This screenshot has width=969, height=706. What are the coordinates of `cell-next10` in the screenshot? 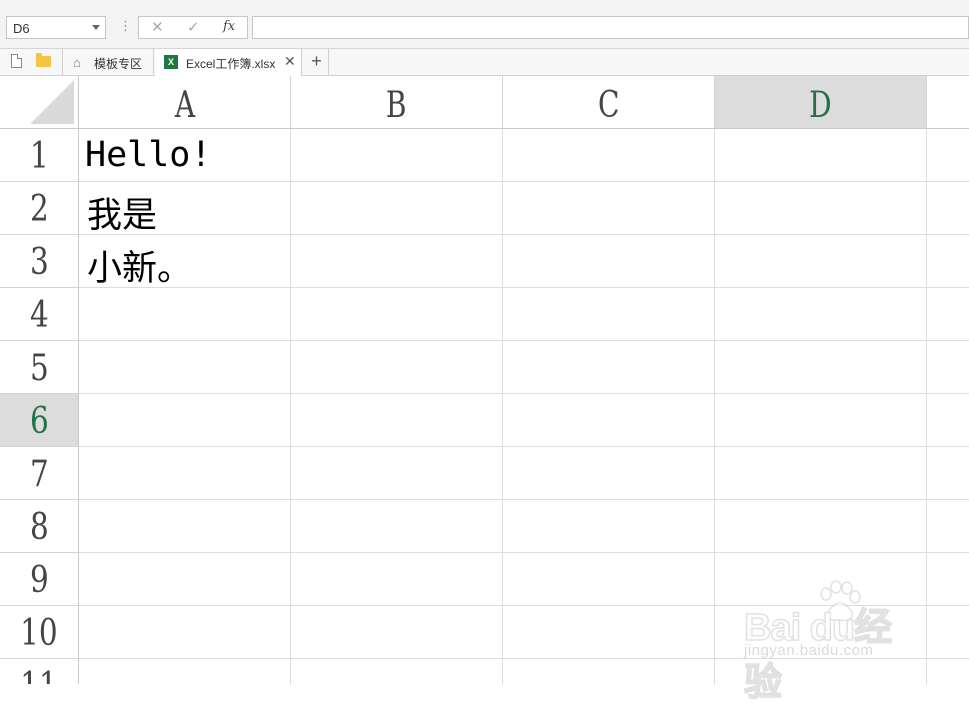 It's located at (948, 632).